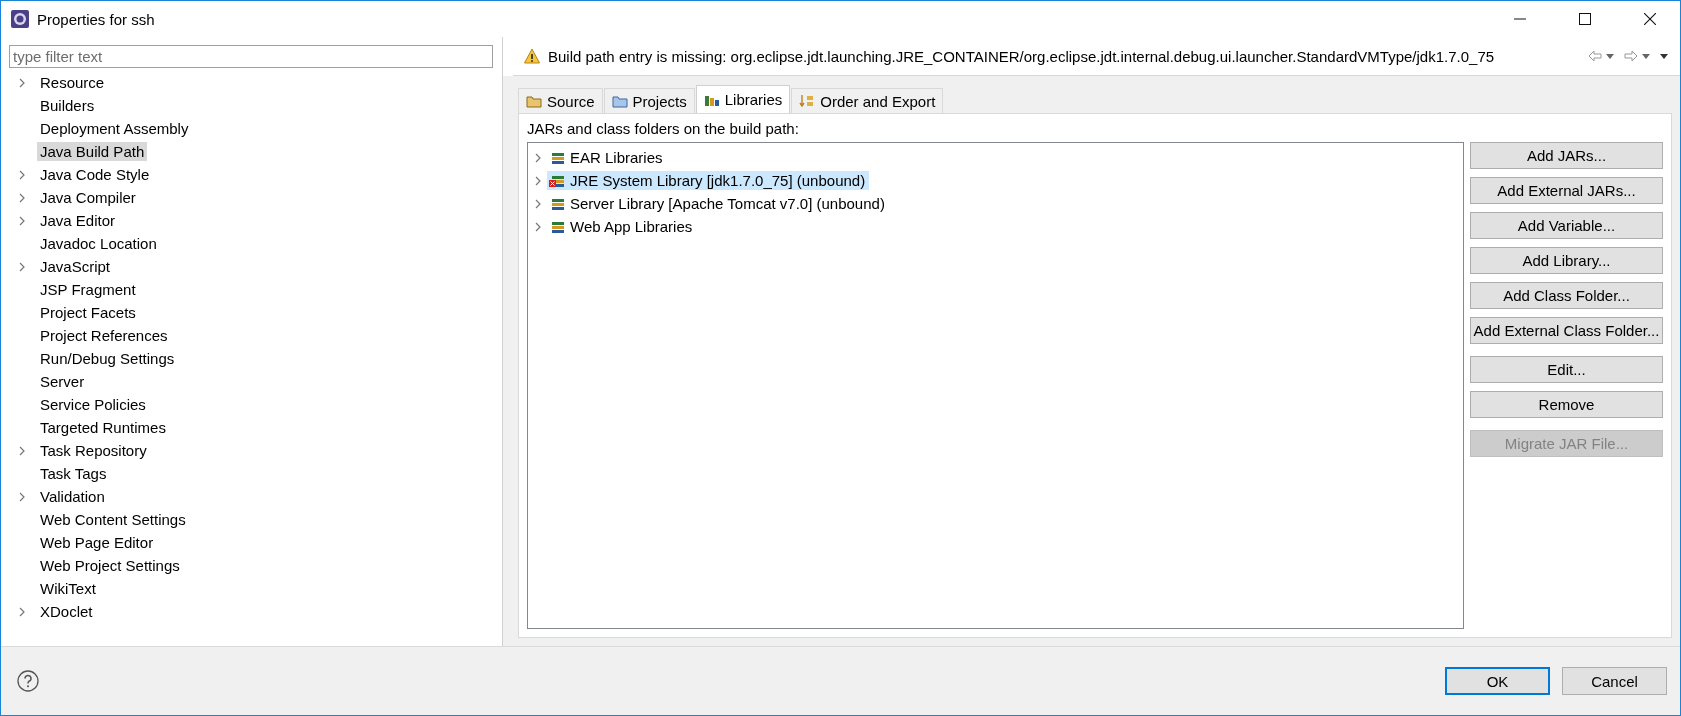  Describe the element at coordinates (103, 427) in the screenshot. I see `sidebar-item: Targeted Runtimes` at that location.